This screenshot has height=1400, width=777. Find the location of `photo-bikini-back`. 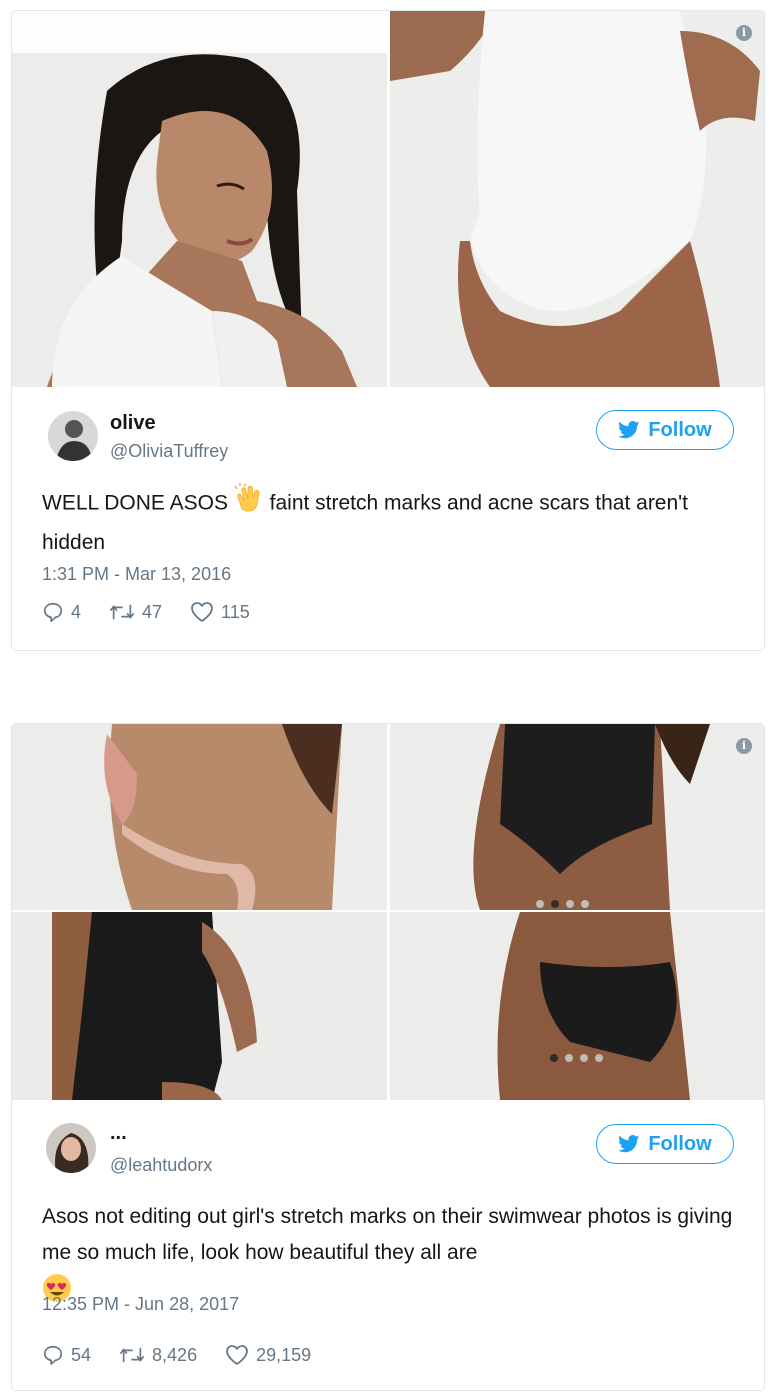

photo-bikini-back is located at coordinates (199, 817).